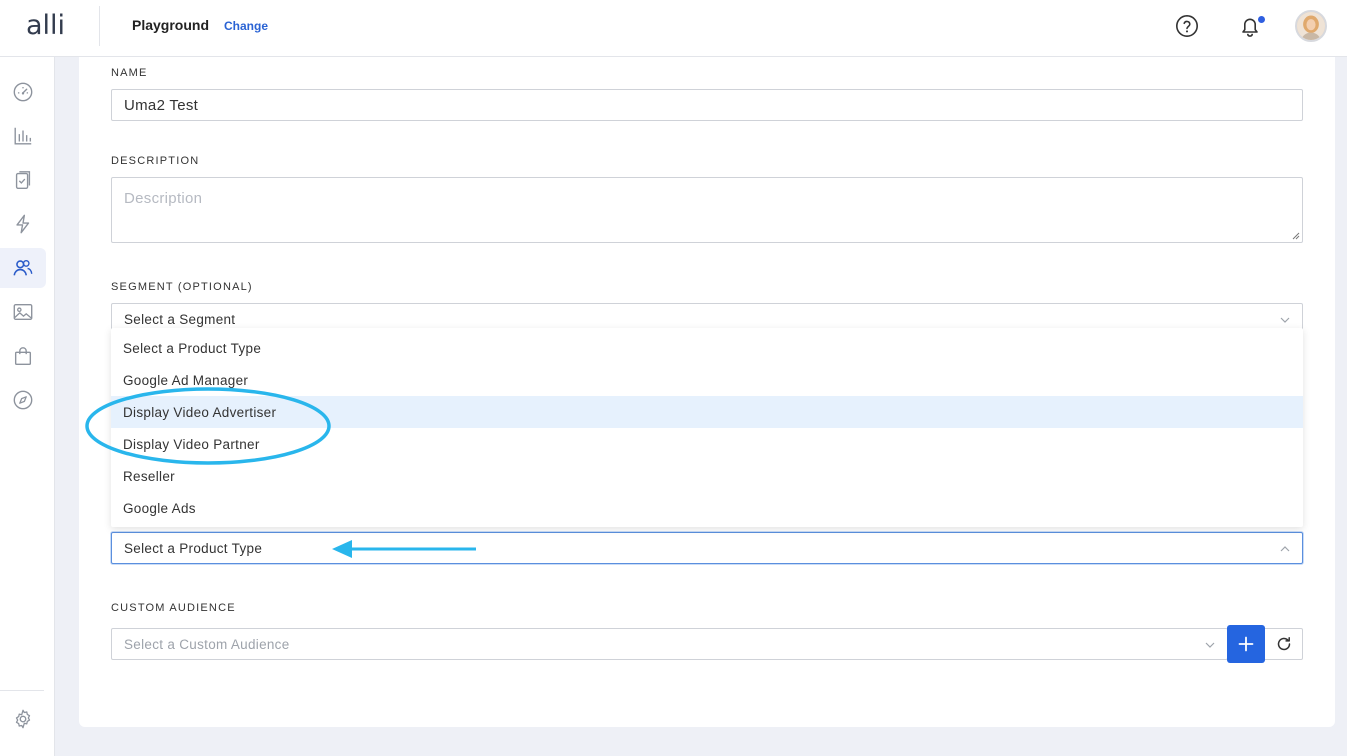 This screenshot has height=756, width=1347. I want to click on custom-audience-select: Select a Custom Audience, so click(669, 644).